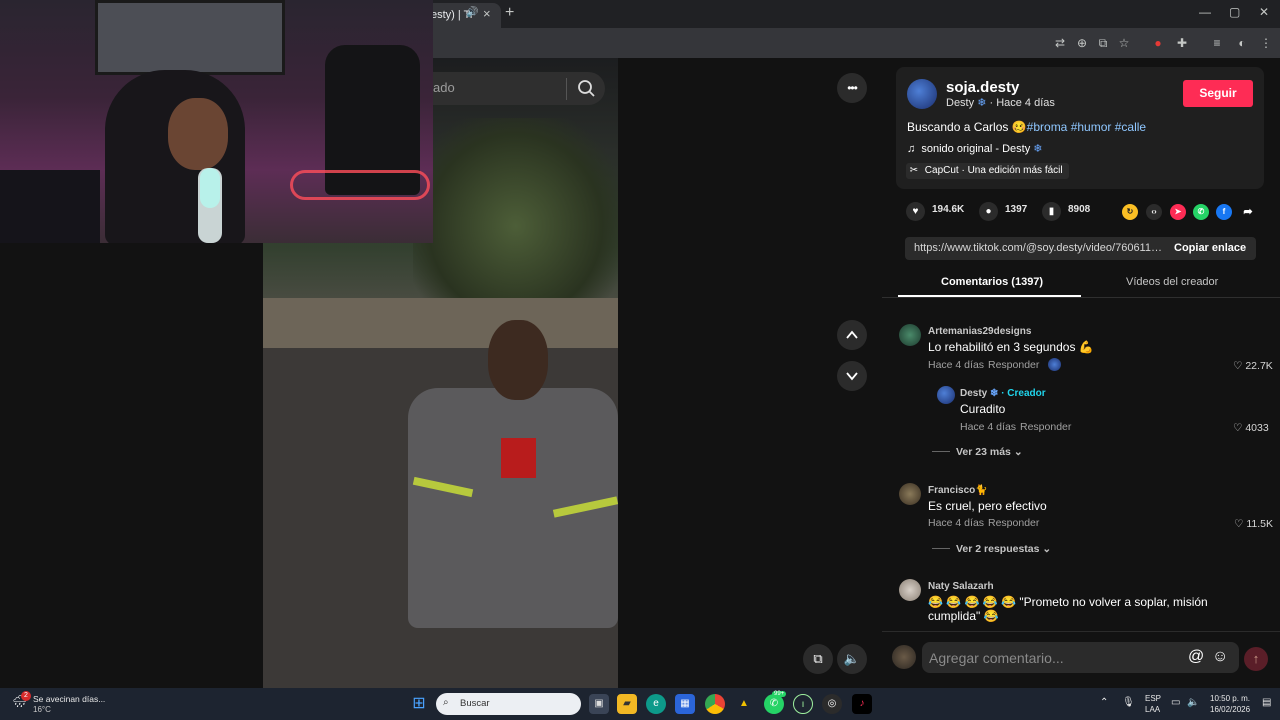 Image resolution: width=1280 pixels, height=720 pixels. I want to click on taskbar-search, so click(508, 704).